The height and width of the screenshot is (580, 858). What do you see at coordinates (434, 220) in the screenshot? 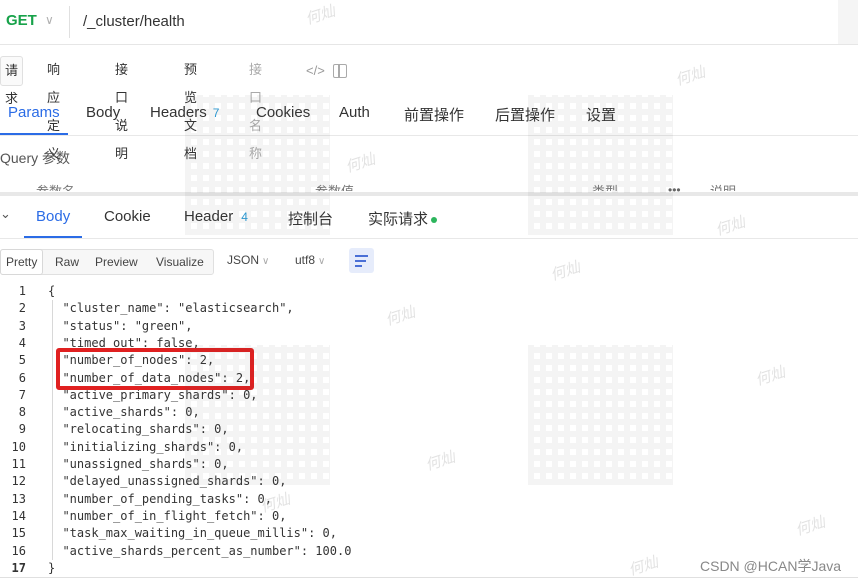
I see `status-dot-icon` at bounding box center [434, 220].